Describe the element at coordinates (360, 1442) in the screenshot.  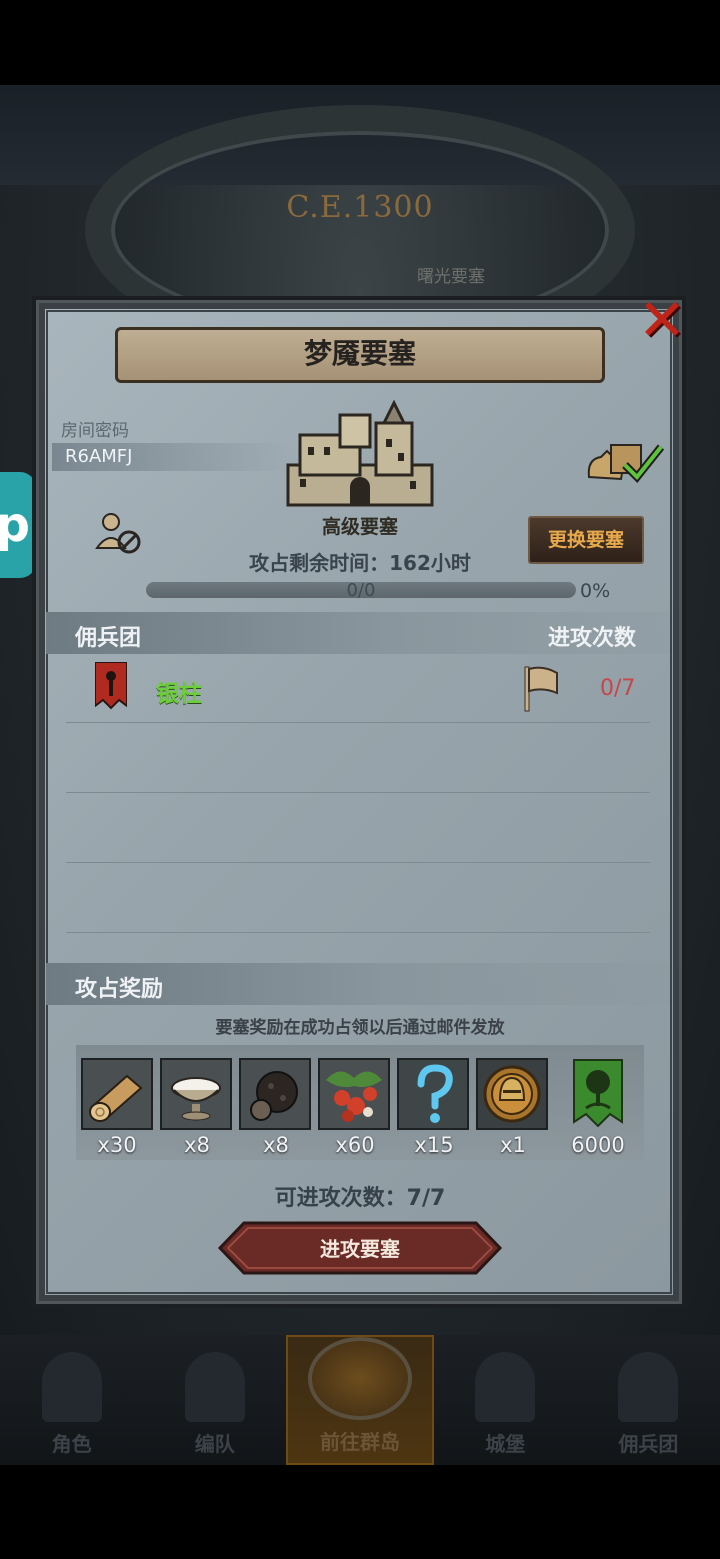
I see `nav-label: 前往群岛` at that location.